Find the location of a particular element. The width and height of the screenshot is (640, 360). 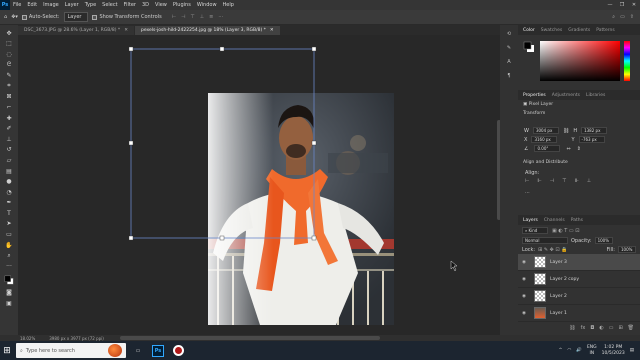

zoom-level: 18.02% is located at coordinates (27, 338).